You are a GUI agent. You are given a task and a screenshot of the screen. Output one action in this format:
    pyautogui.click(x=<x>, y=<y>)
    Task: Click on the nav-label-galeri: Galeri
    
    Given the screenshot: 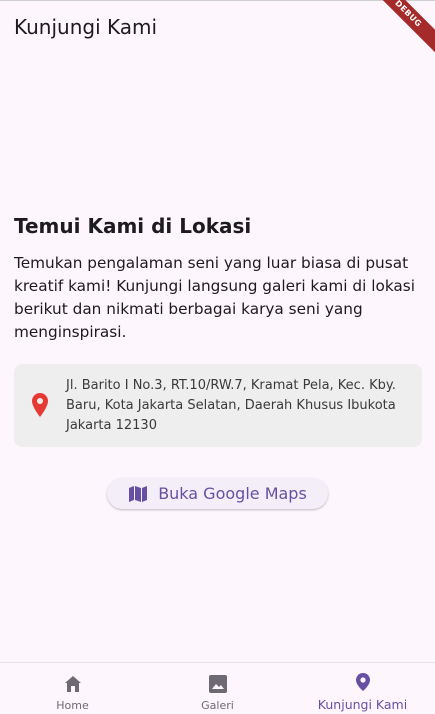 What is the action you would take?
    pyautogui.click(x=217, y=705)
    